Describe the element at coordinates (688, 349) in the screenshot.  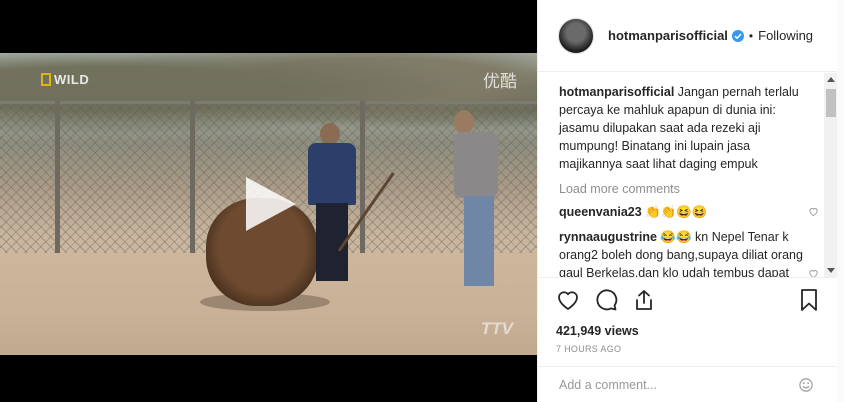
I see `timestamp: 7 HOURS AGO` at that location.